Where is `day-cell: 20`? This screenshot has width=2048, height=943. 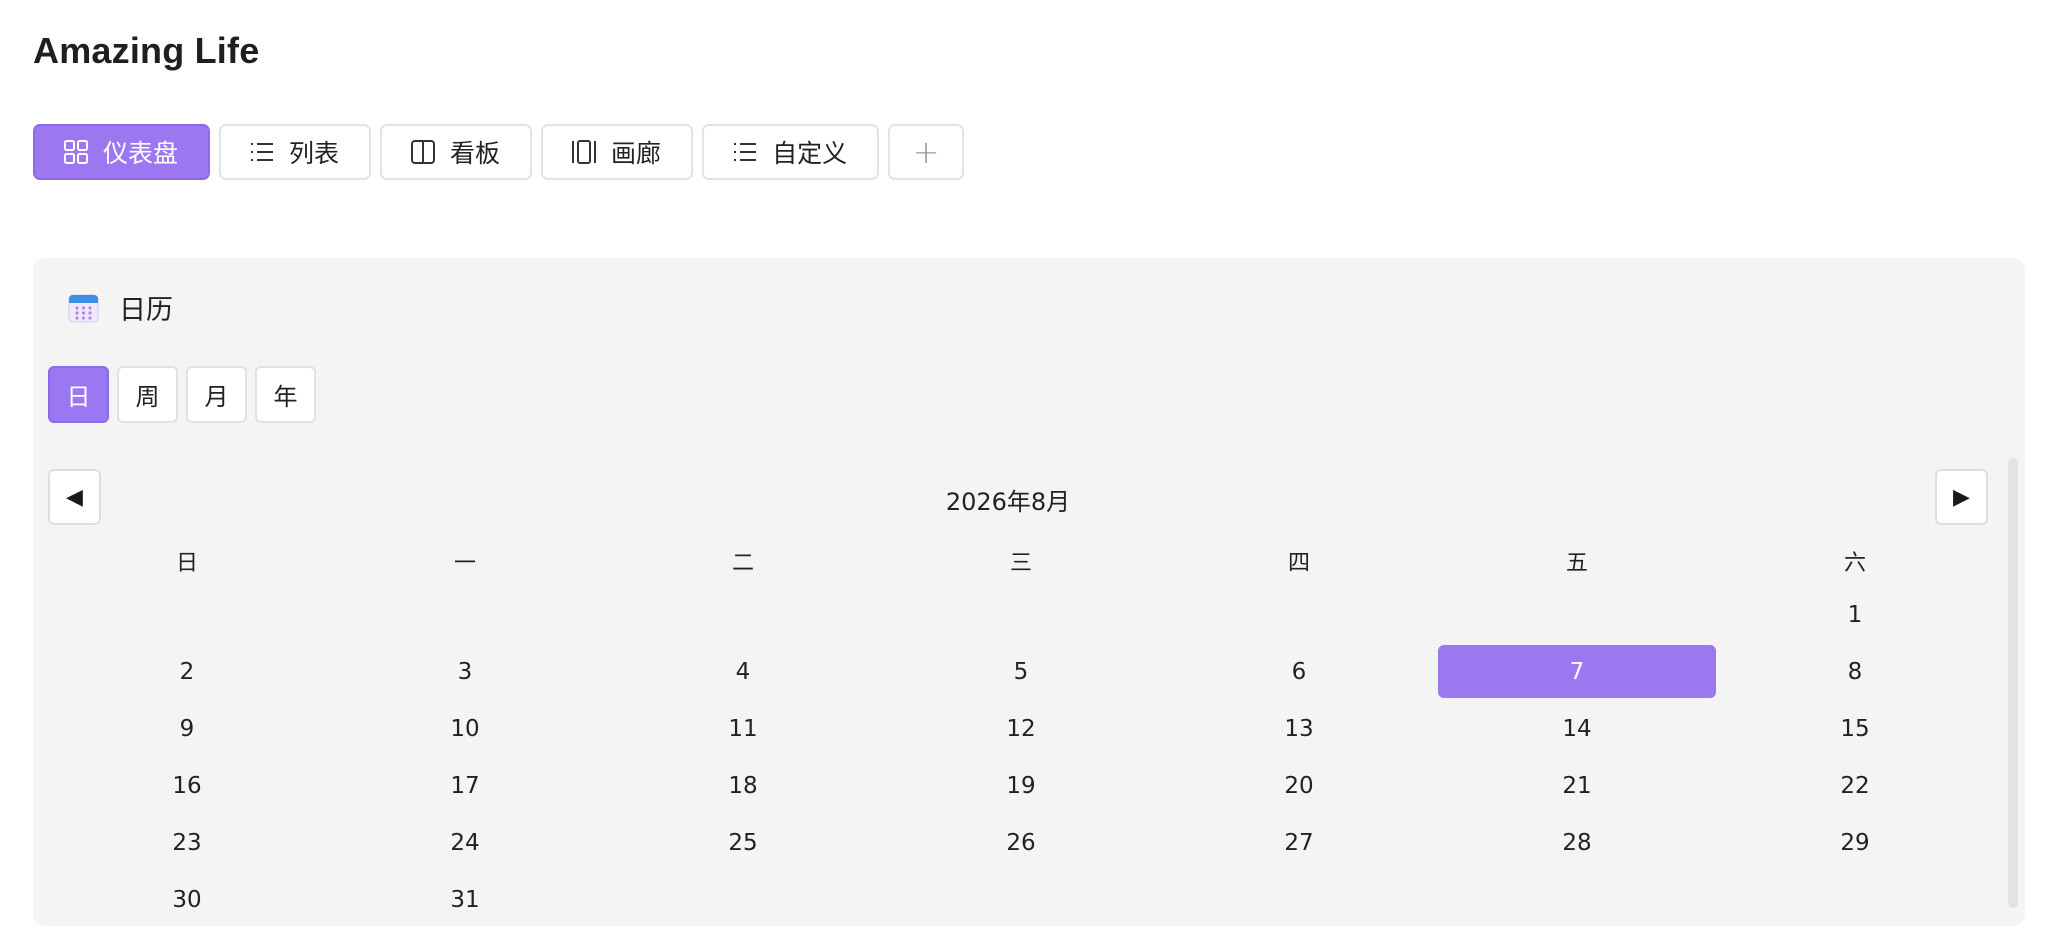 day-cell: 20 is located at coordinates (1299, 785).